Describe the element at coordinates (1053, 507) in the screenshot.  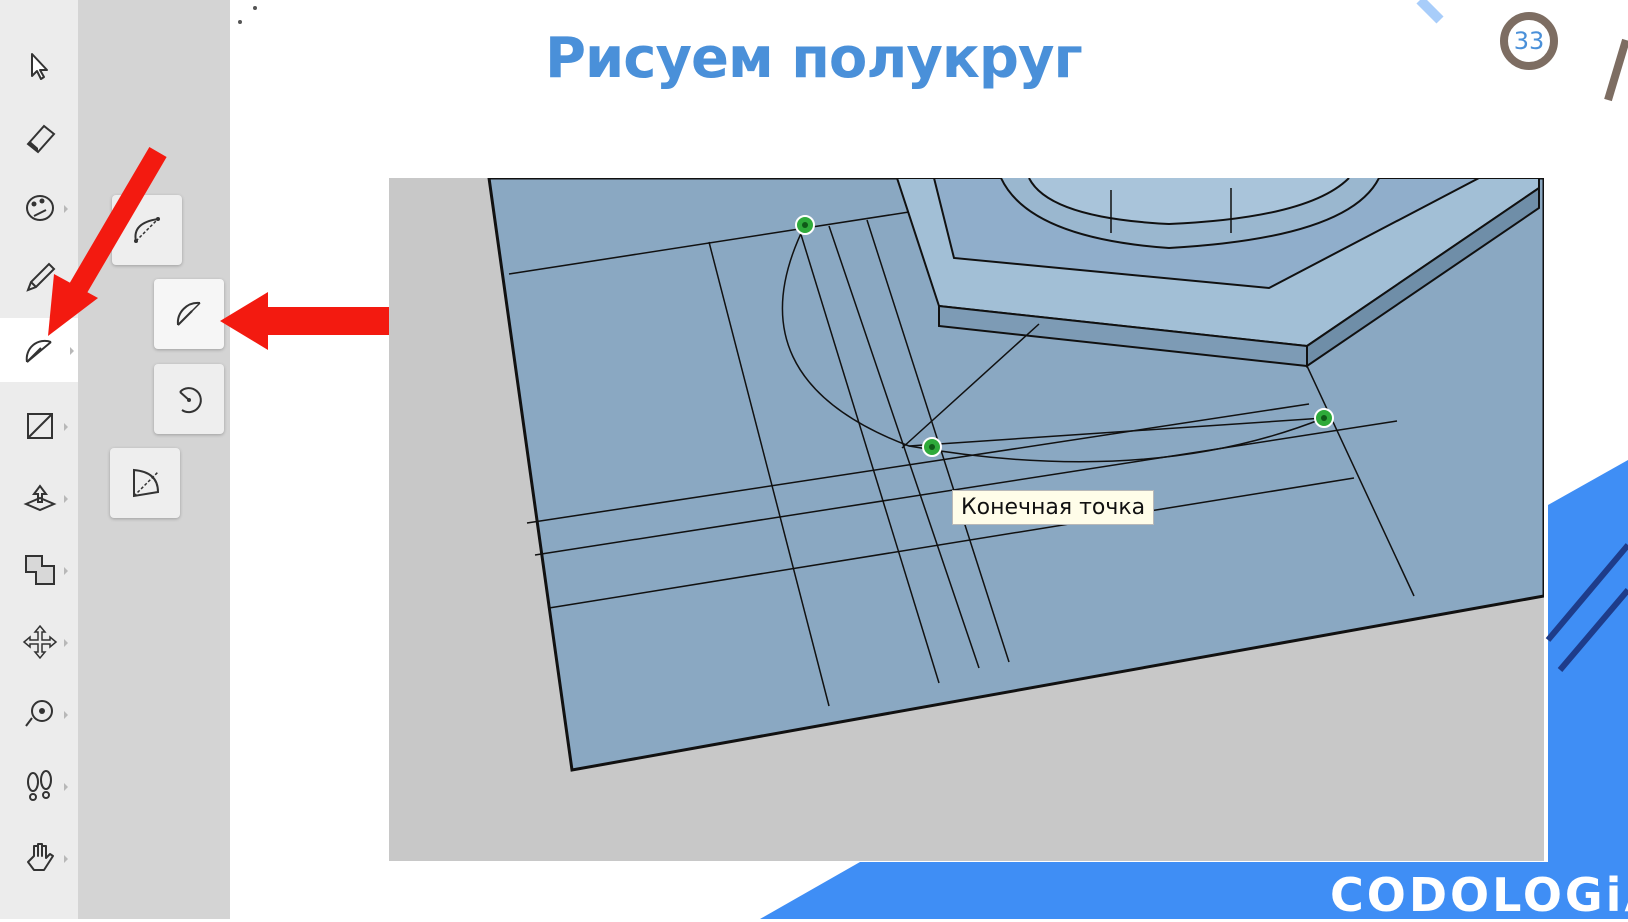
I see `inference-tooltip: Конечная точка` at that location.